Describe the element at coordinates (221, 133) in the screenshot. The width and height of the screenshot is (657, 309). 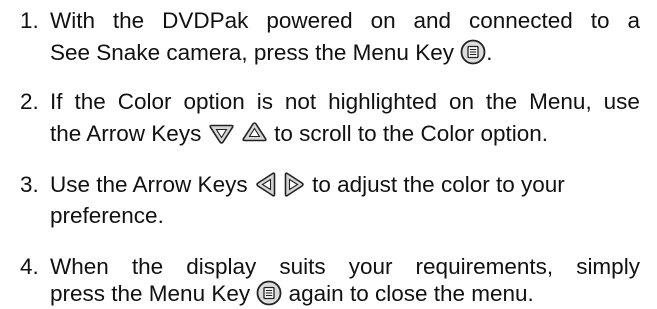
I see `arrow-down-key-icon` at that location.